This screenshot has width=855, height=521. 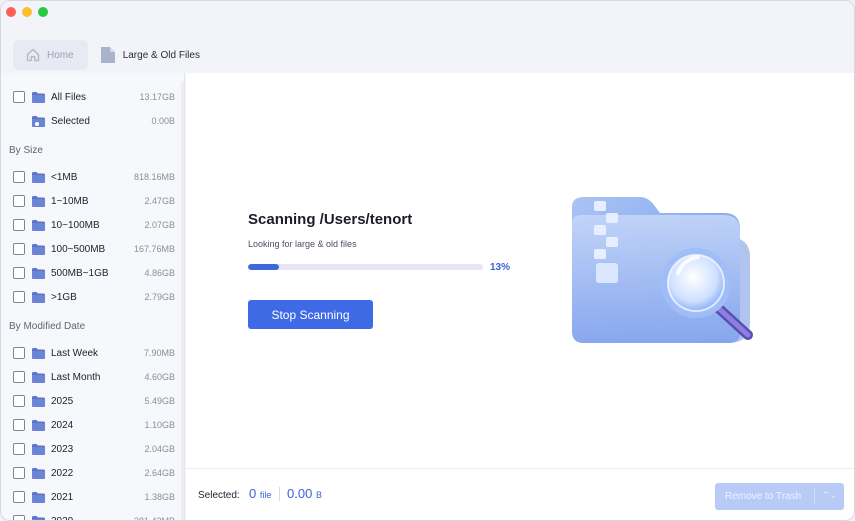 I want to click on row-label: 100~500MB, so click(x=78, y=249).